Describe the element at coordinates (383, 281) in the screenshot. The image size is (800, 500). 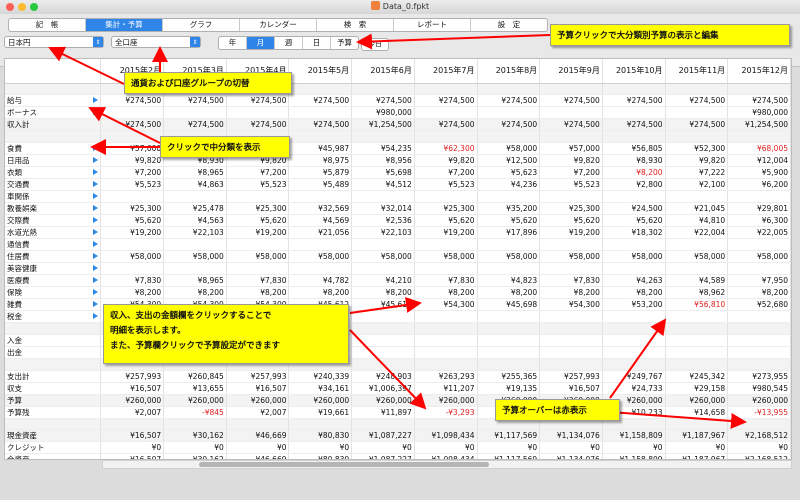
I see `amount-cell: ¥4,210` at that location.